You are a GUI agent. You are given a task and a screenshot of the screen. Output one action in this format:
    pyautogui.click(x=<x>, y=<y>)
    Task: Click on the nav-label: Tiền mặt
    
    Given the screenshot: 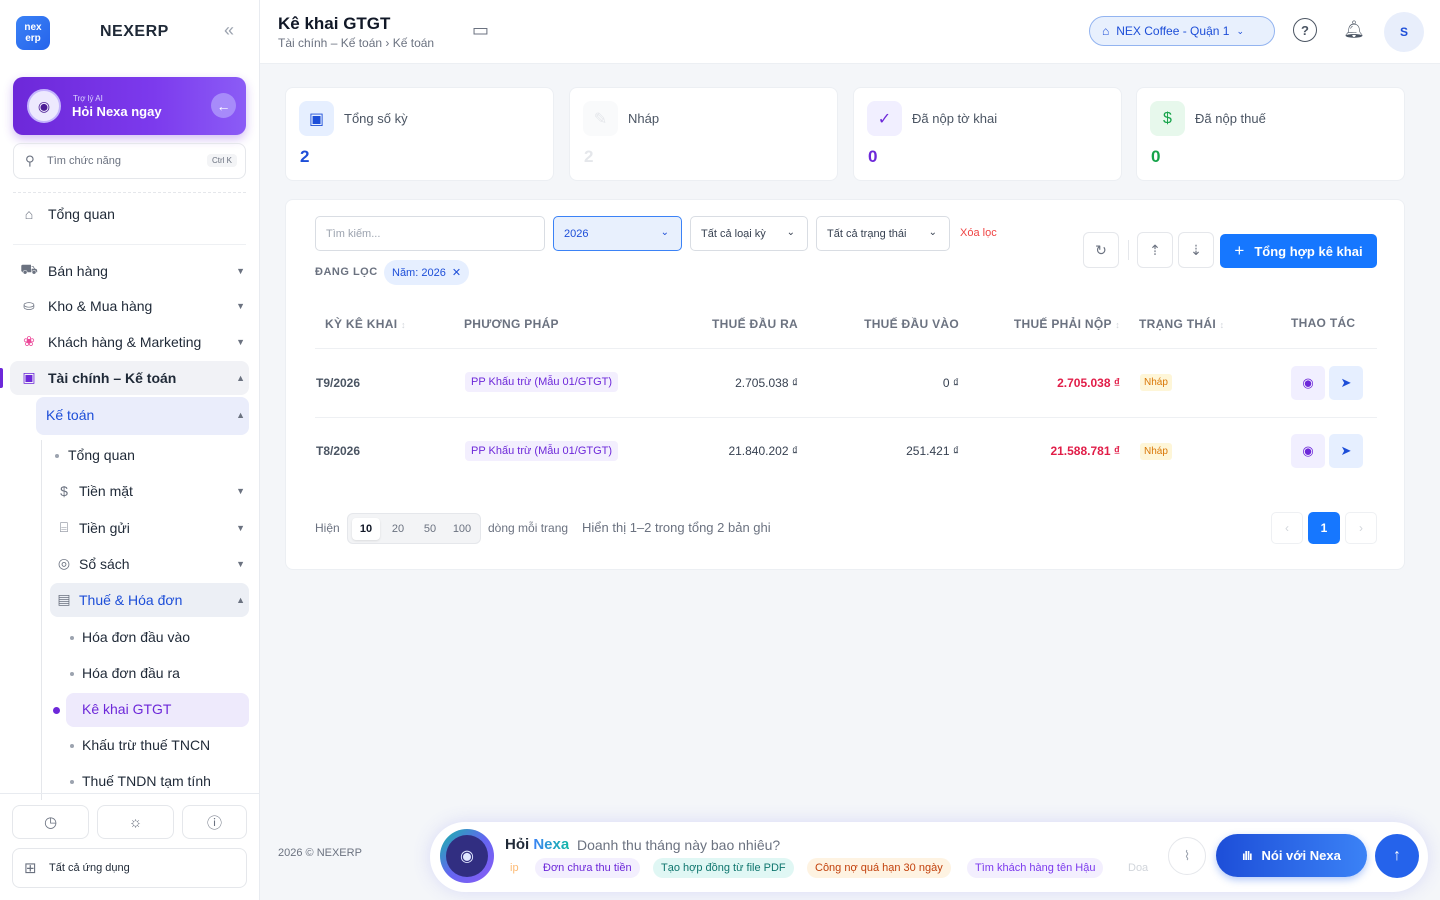 What is the action you would take?
    pyautogui.click(x=106, y=491)
    